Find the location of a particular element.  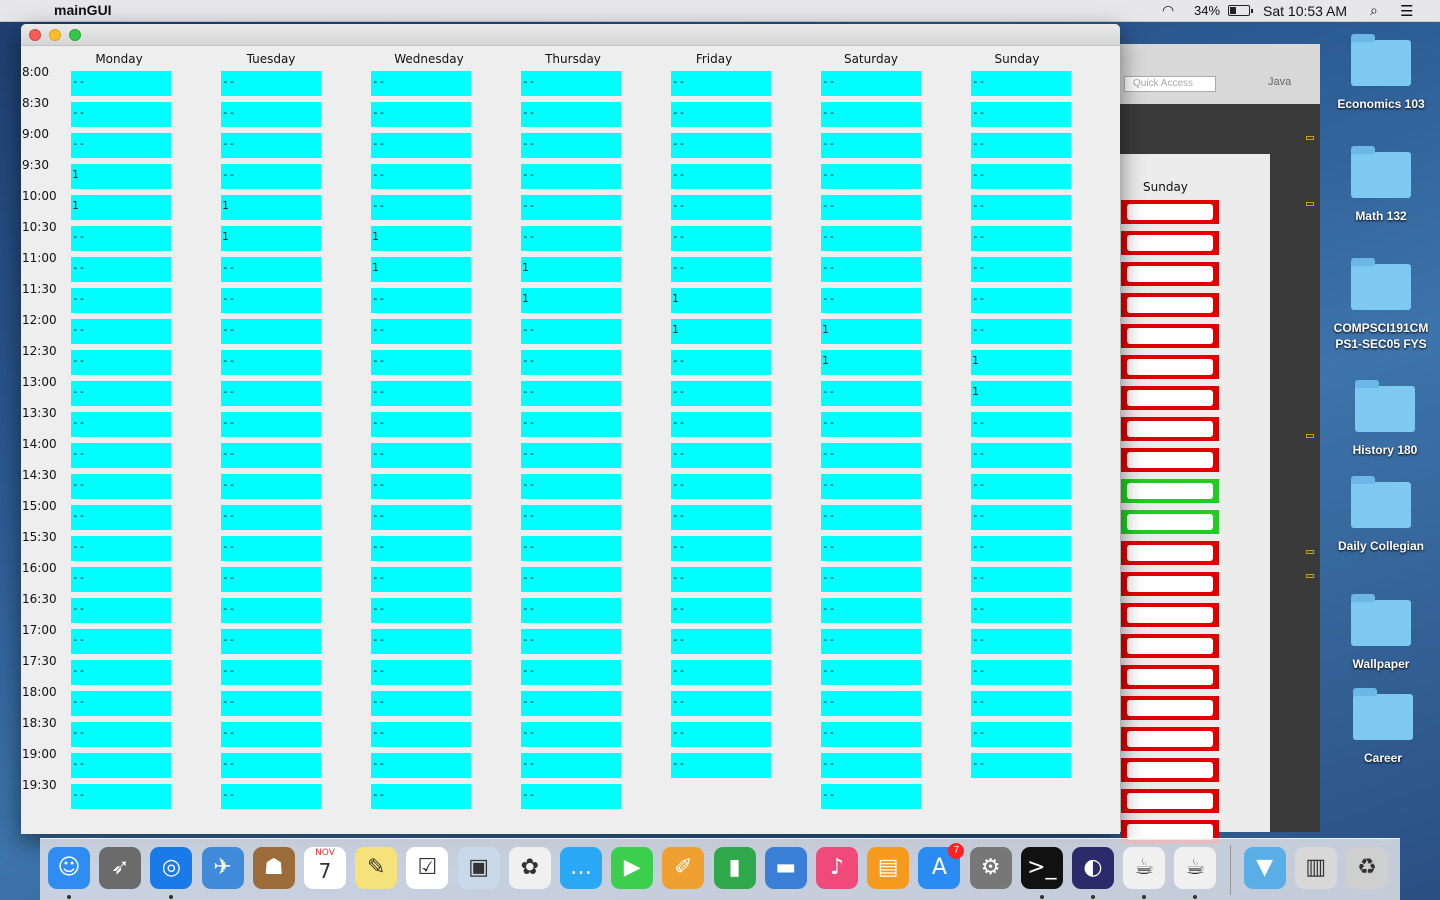

slot-wednesday-1000: -- is located at coordinates (421, 207).